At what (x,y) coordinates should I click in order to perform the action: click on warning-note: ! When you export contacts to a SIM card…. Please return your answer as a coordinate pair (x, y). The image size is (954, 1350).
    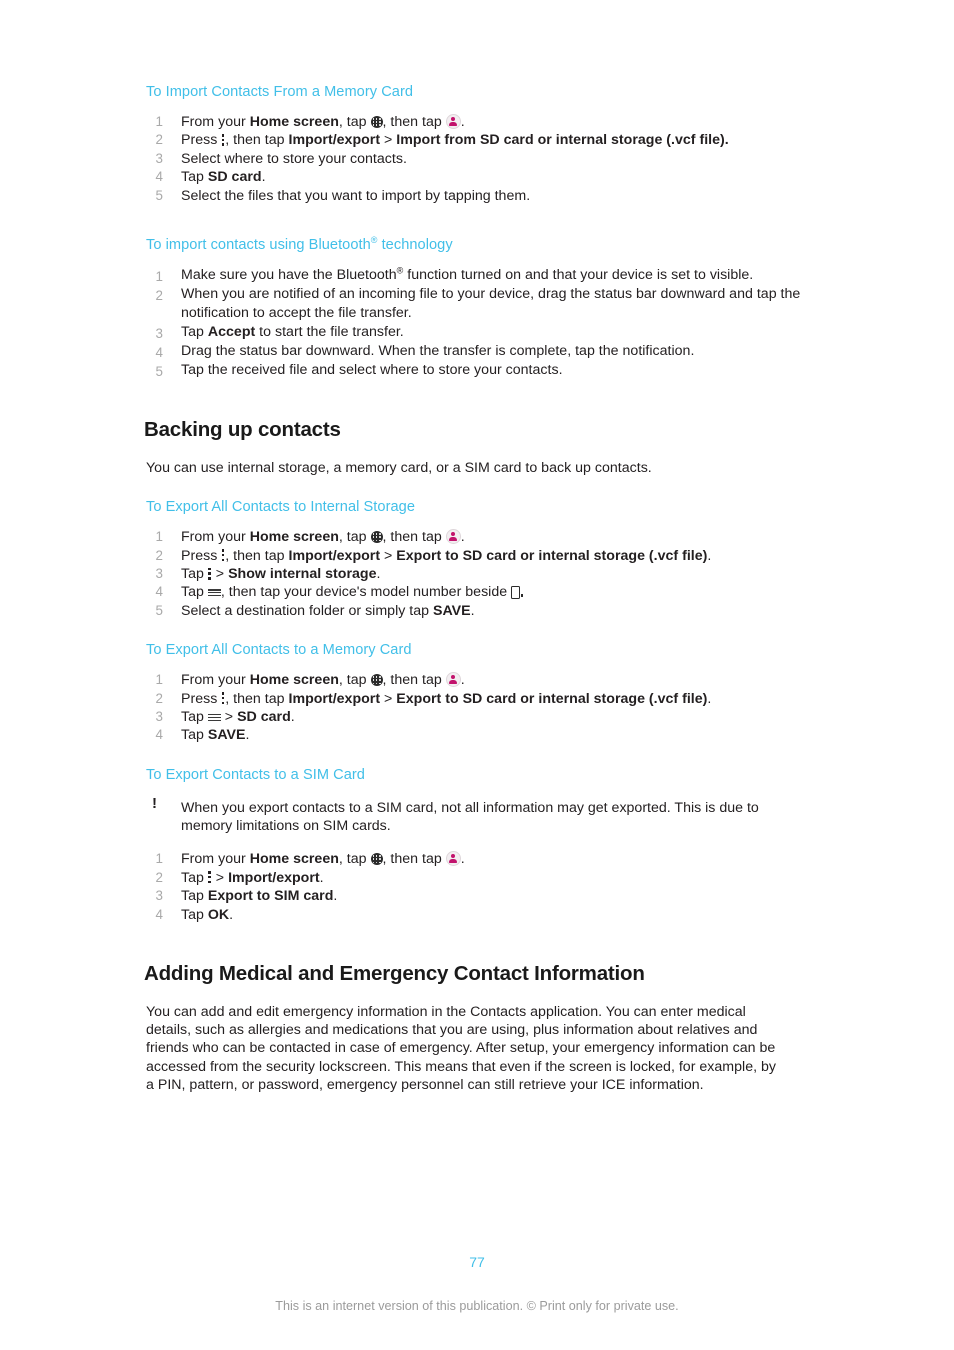
    Looking at the image, I should click on (476, 815).